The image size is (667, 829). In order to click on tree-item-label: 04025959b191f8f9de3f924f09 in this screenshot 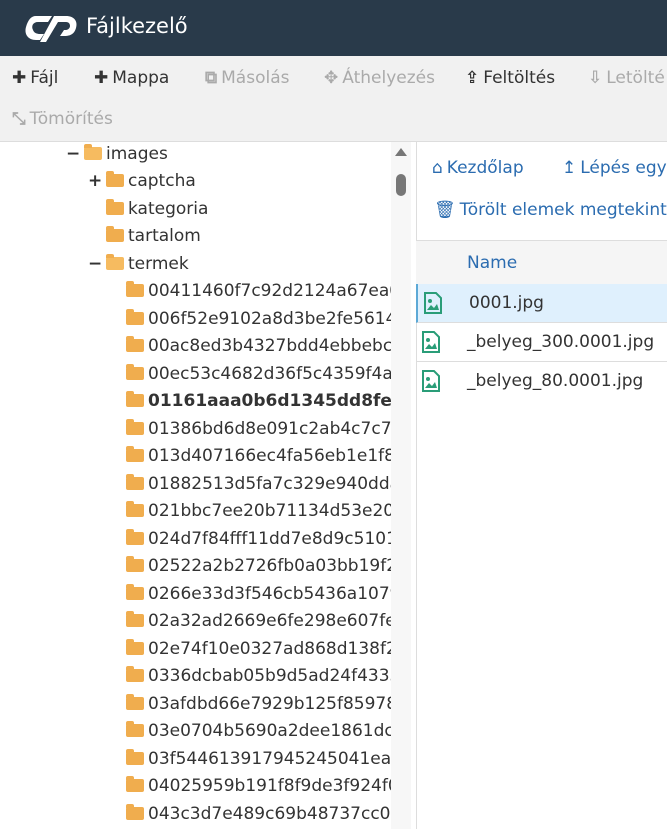, I will do `click(269, 785)`.